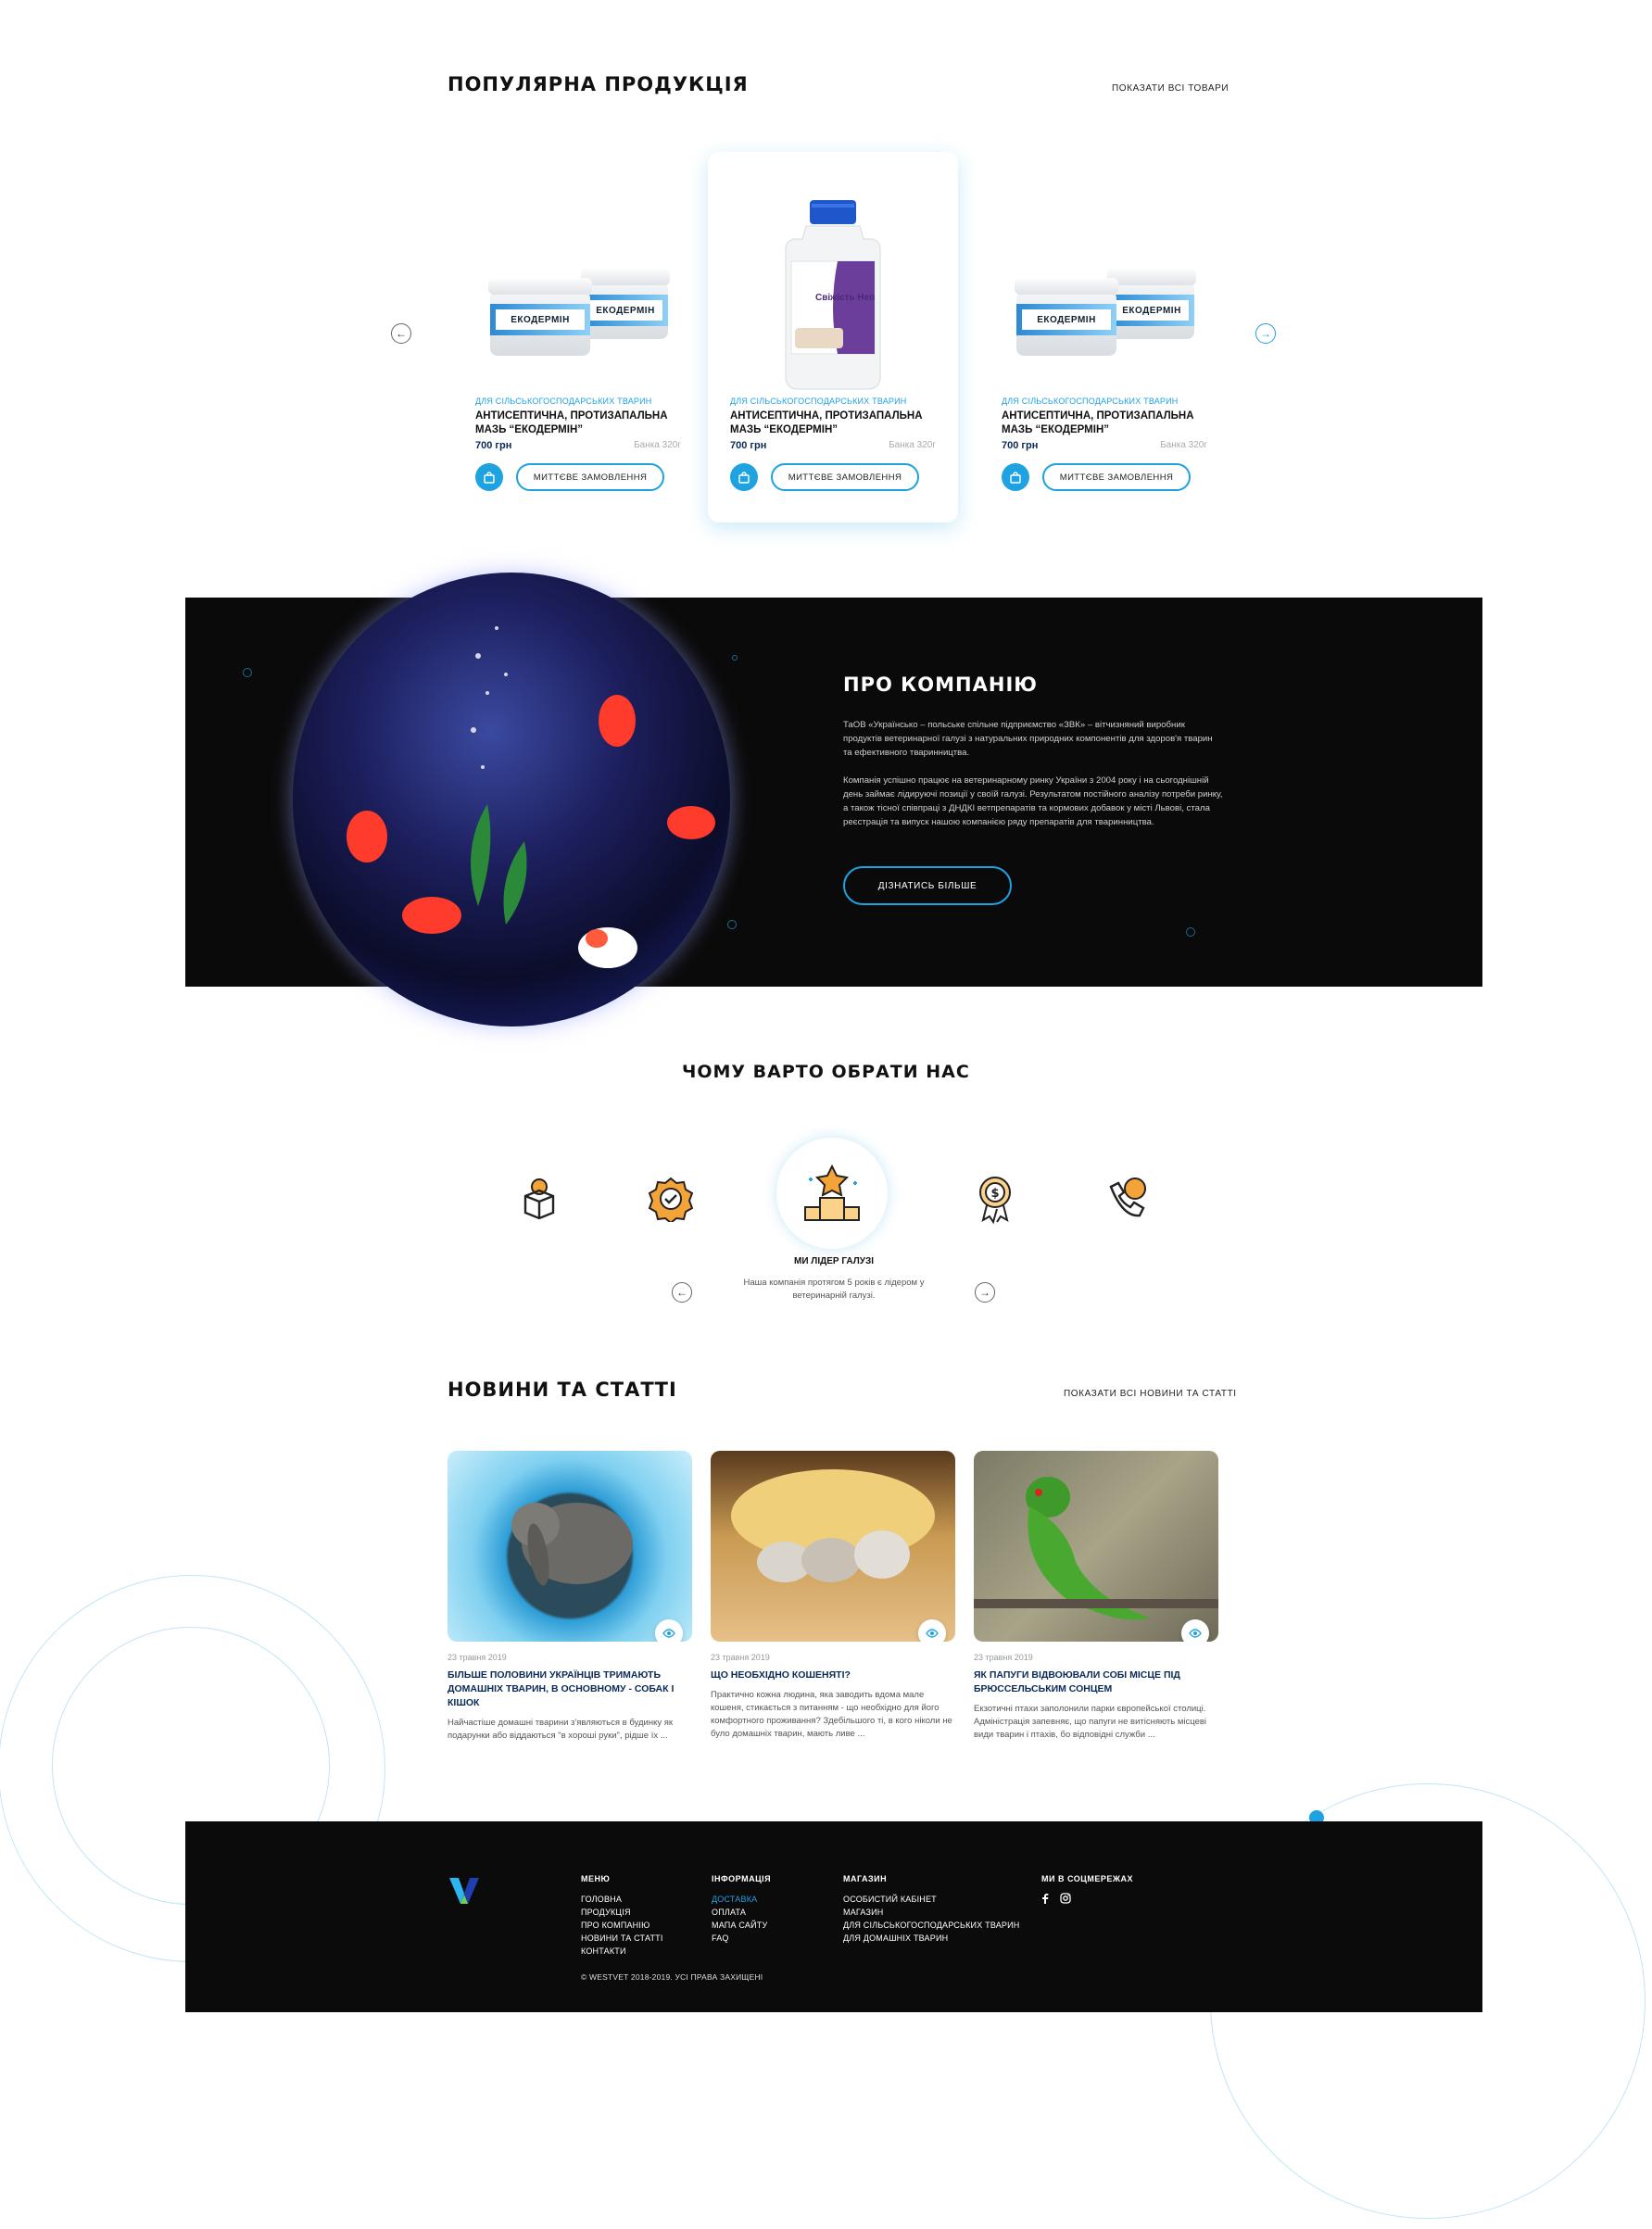 This screenshot has width=1652, height=2229. I want to click on quality-badge-icon, so click(671, 1199).